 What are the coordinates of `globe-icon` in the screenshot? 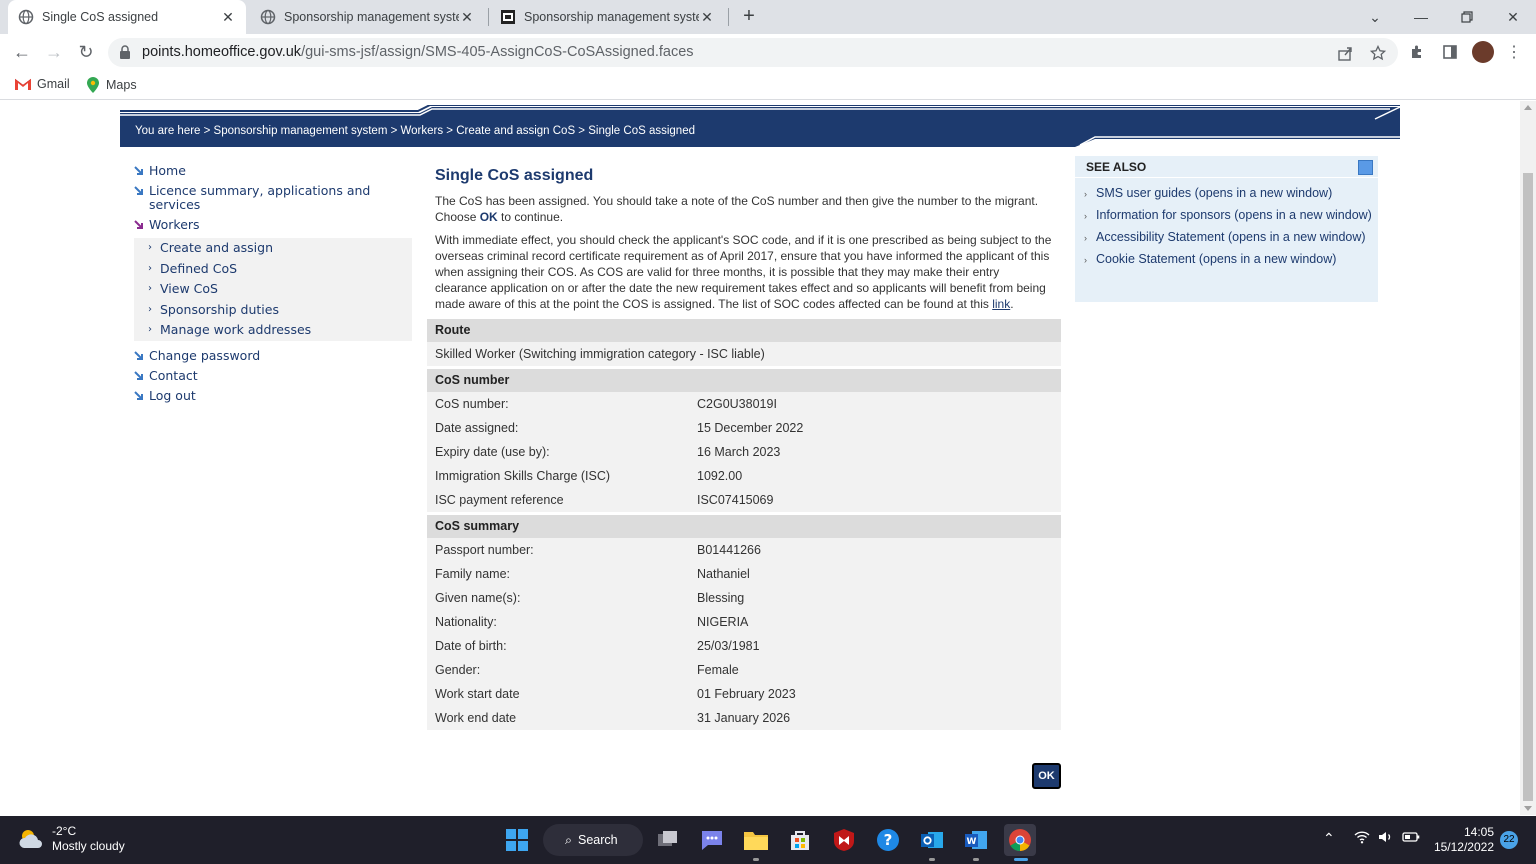 It's located at (26, 17).